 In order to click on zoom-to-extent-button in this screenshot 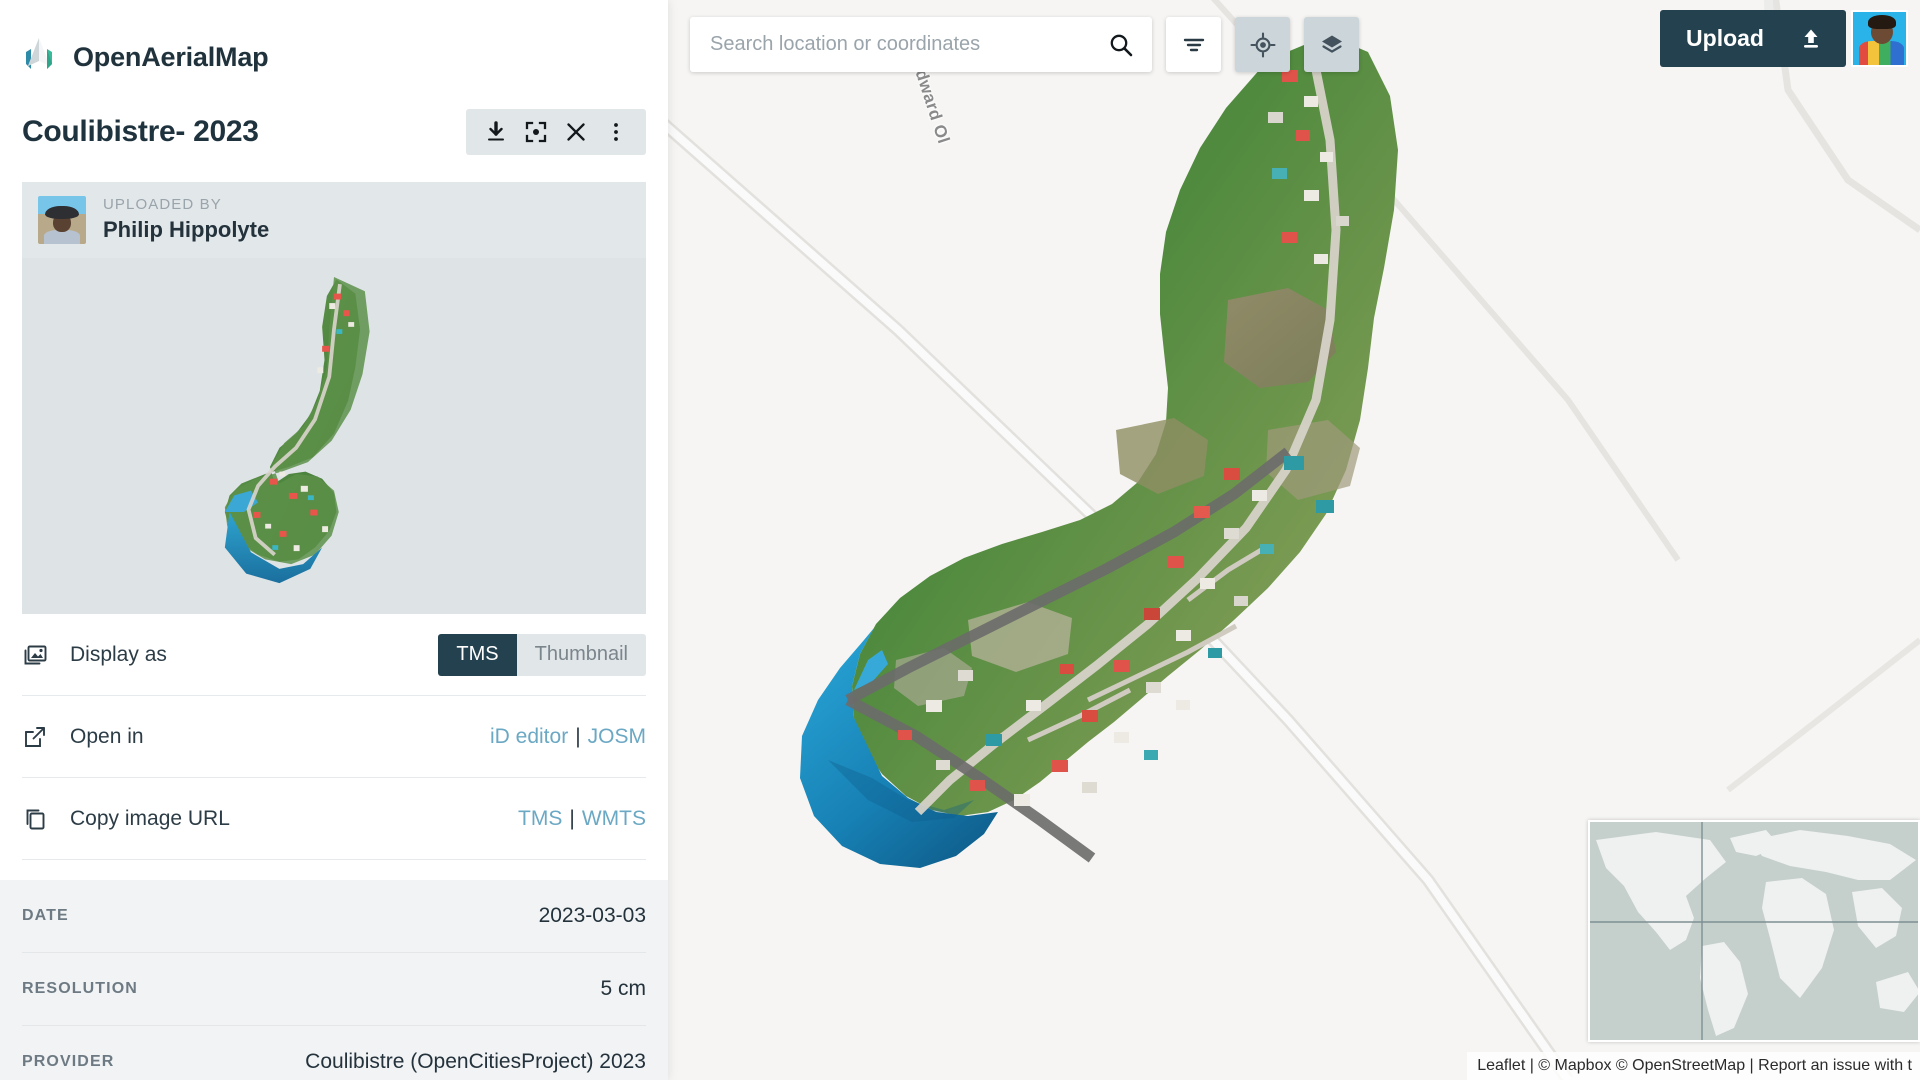, I will do `click(536, 132)`.